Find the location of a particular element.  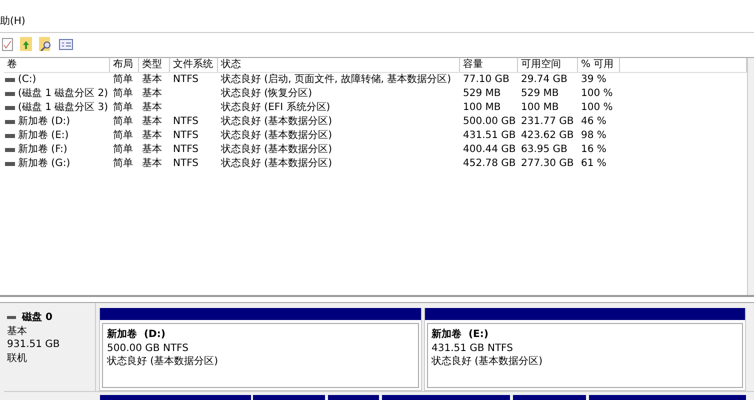

table-cell: 277.30 GB is located at coordinates (547, 164).